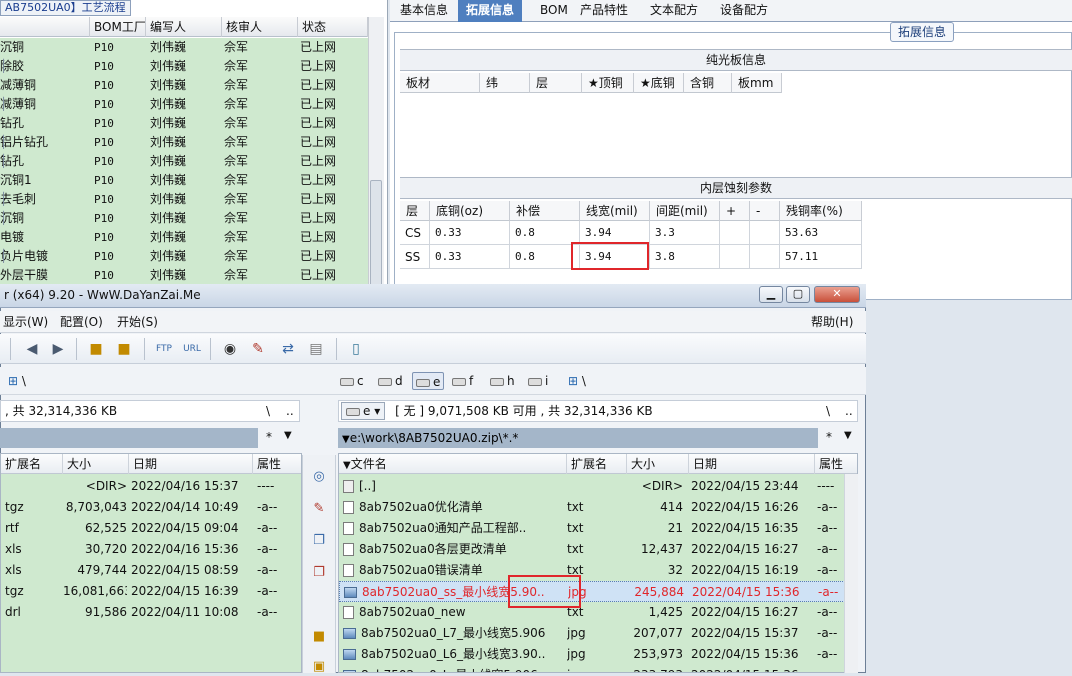  Describe the element at coordinates (269, 437) in the screenshot. I see `left-filter: *` at that location.